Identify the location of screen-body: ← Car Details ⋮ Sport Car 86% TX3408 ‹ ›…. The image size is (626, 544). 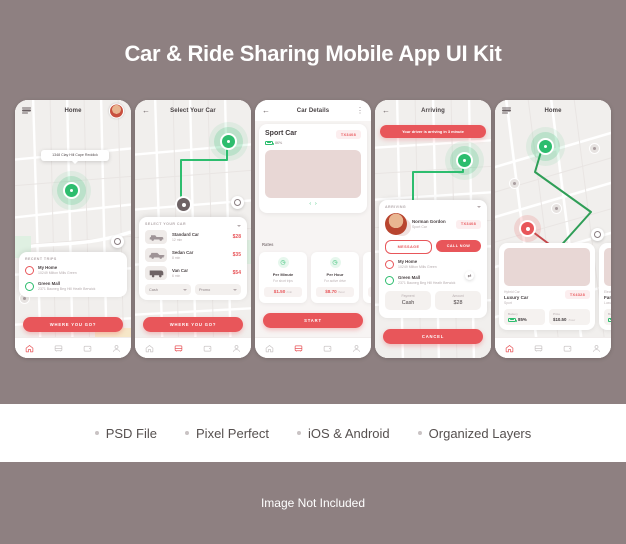
(313, 229).